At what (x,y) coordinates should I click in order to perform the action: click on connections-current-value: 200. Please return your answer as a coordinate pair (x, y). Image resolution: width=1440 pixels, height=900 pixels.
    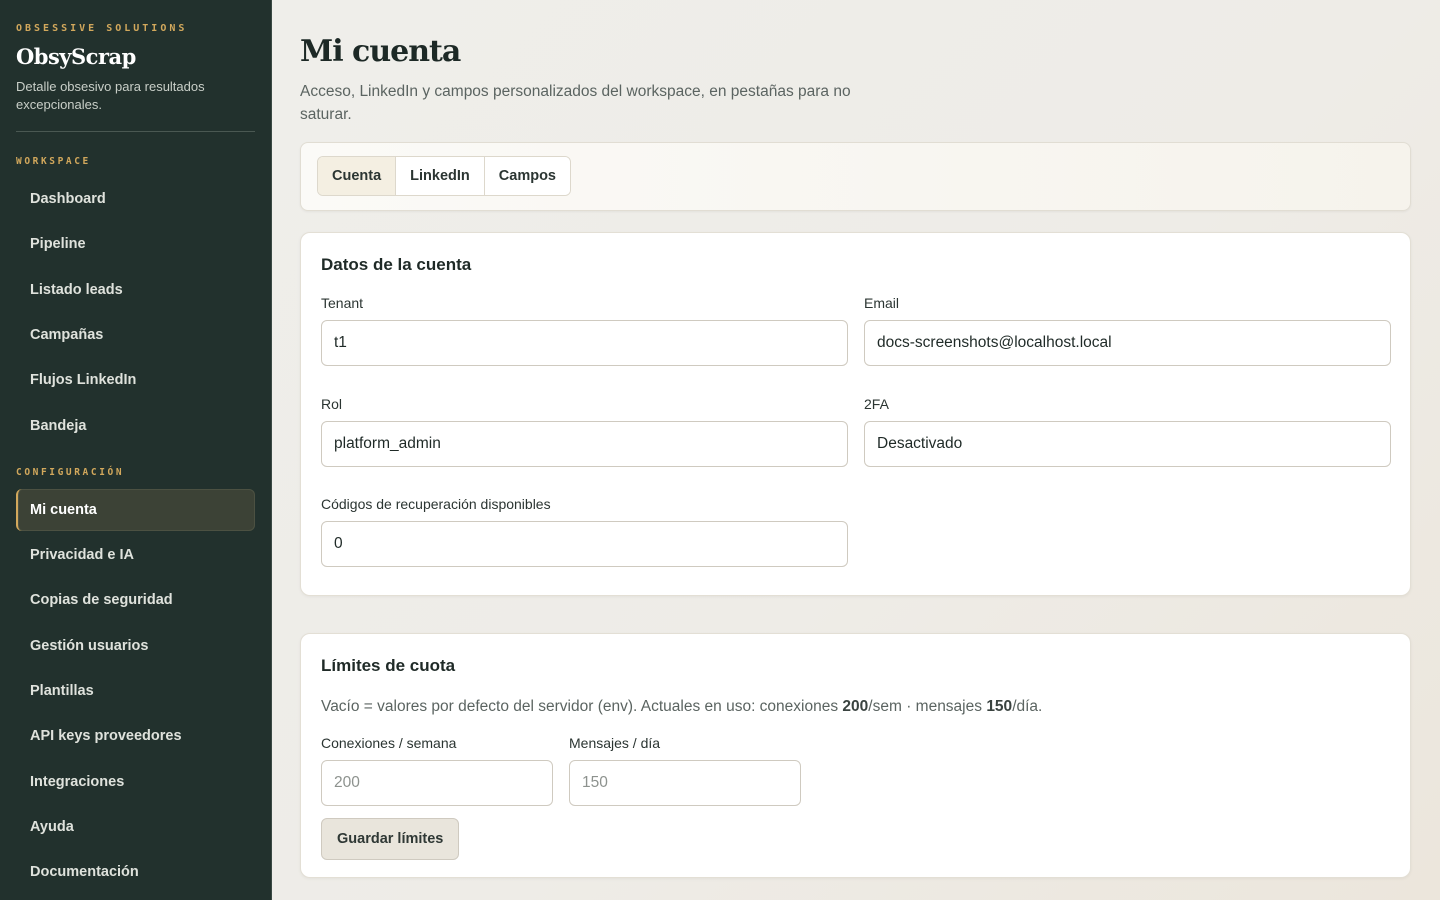
    Looking at the image, I should click on (855, 706).